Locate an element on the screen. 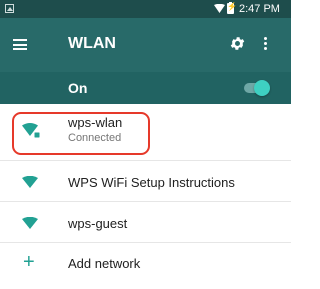 The image size is (320, 289). network-item-wps-wifi-setup-instructions: WPS WiFi Setup Instructions is located at coordinates (145, 181).